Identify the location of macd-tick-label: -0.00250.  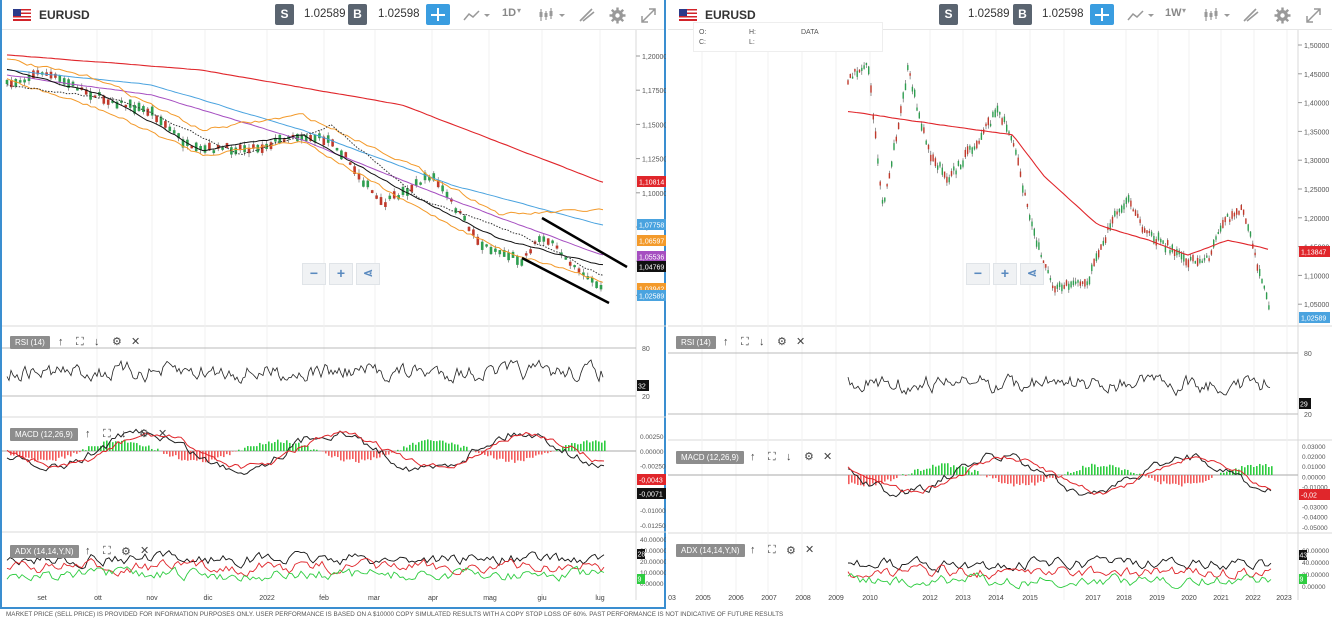
(653, 467).